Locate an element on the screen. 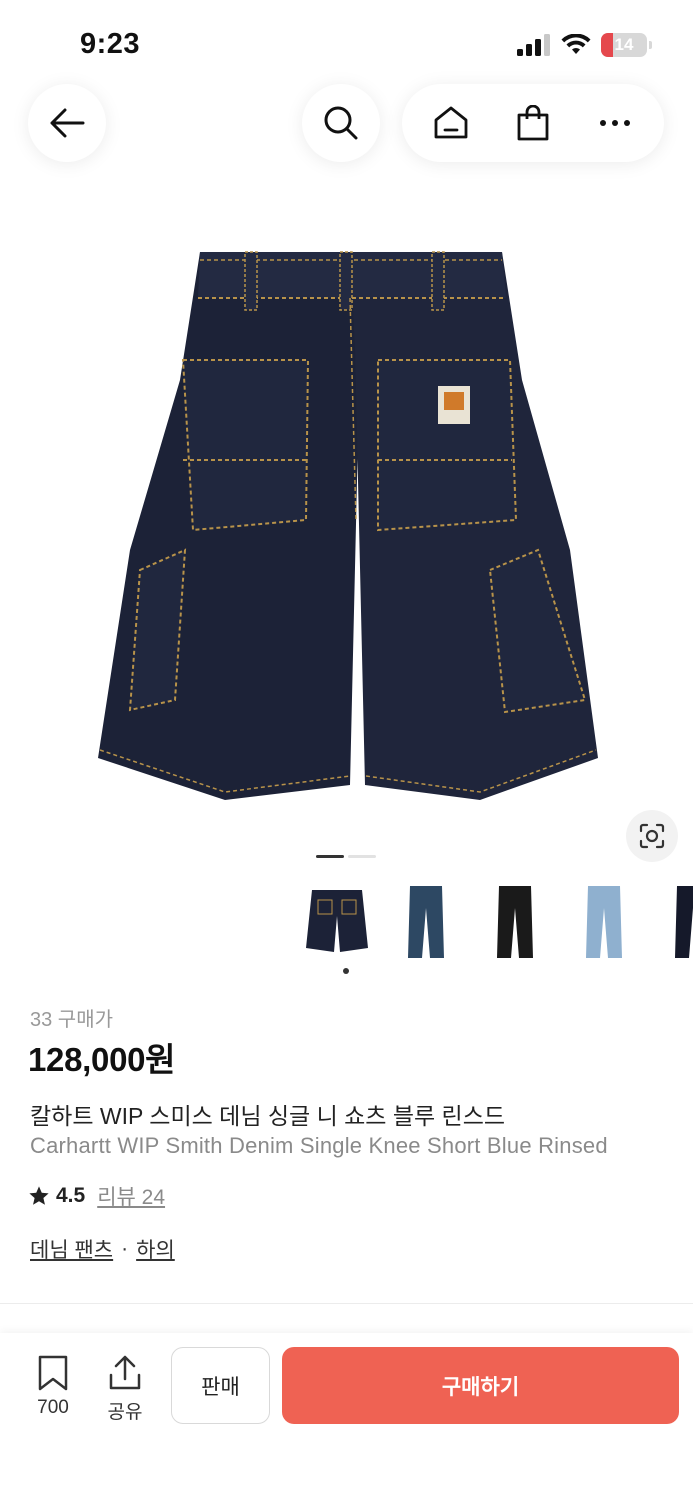  bottom-action-bar: 700 공유 판매 구매하기 is located at coordinates (346, 1416).